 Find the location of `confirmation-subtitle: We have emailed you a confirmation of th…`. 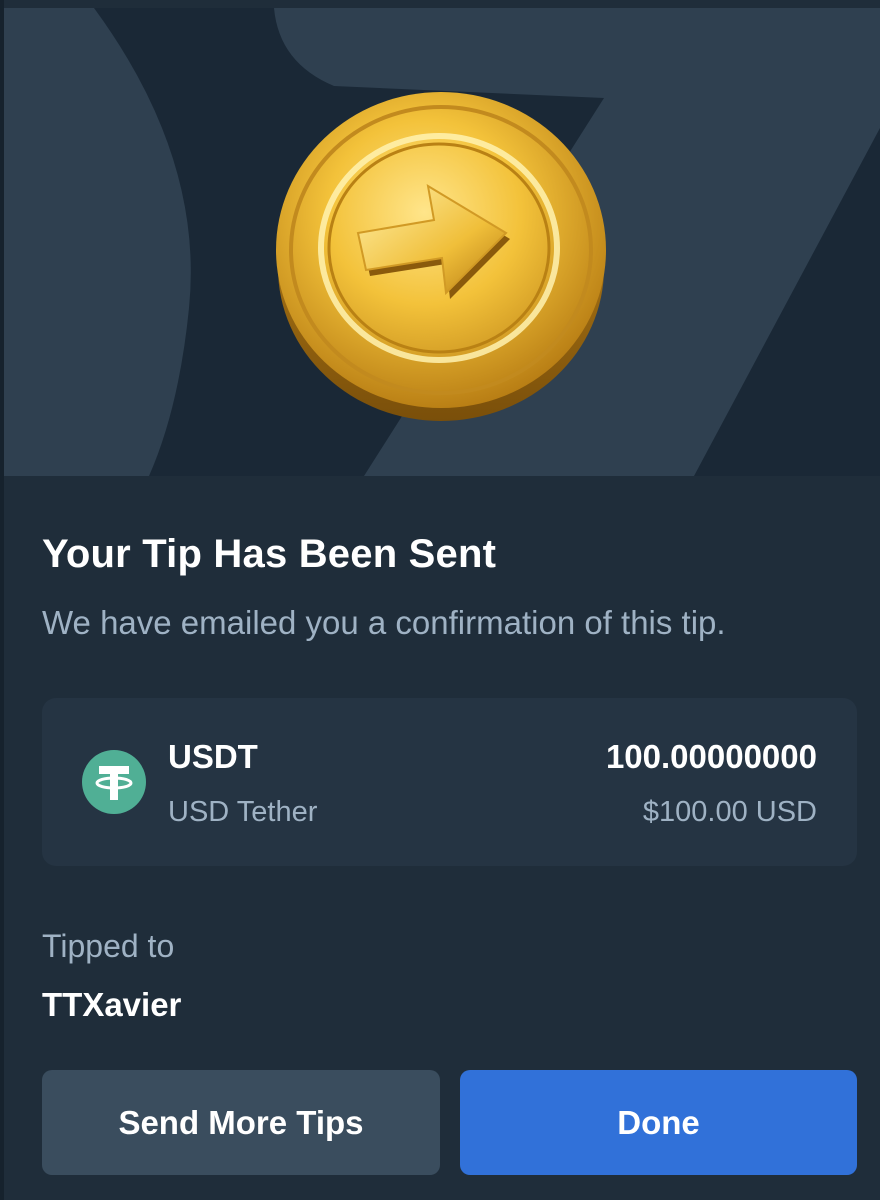

confirmation-subtitle: We have emailed you a confirmation of th… is located at coordinates (384, 622).